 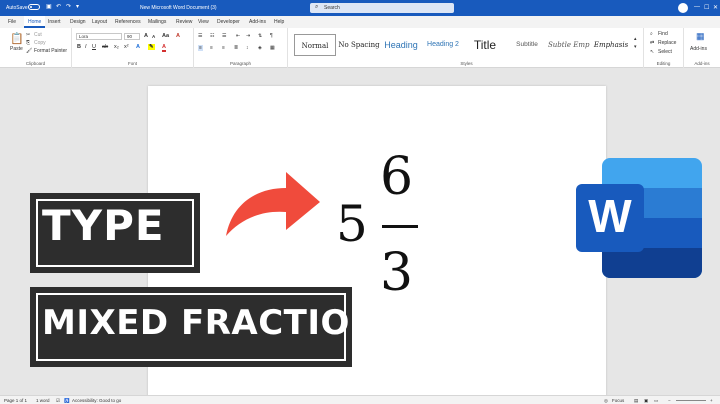 I want to click on italic-button: I, so click(x=86, y=47).